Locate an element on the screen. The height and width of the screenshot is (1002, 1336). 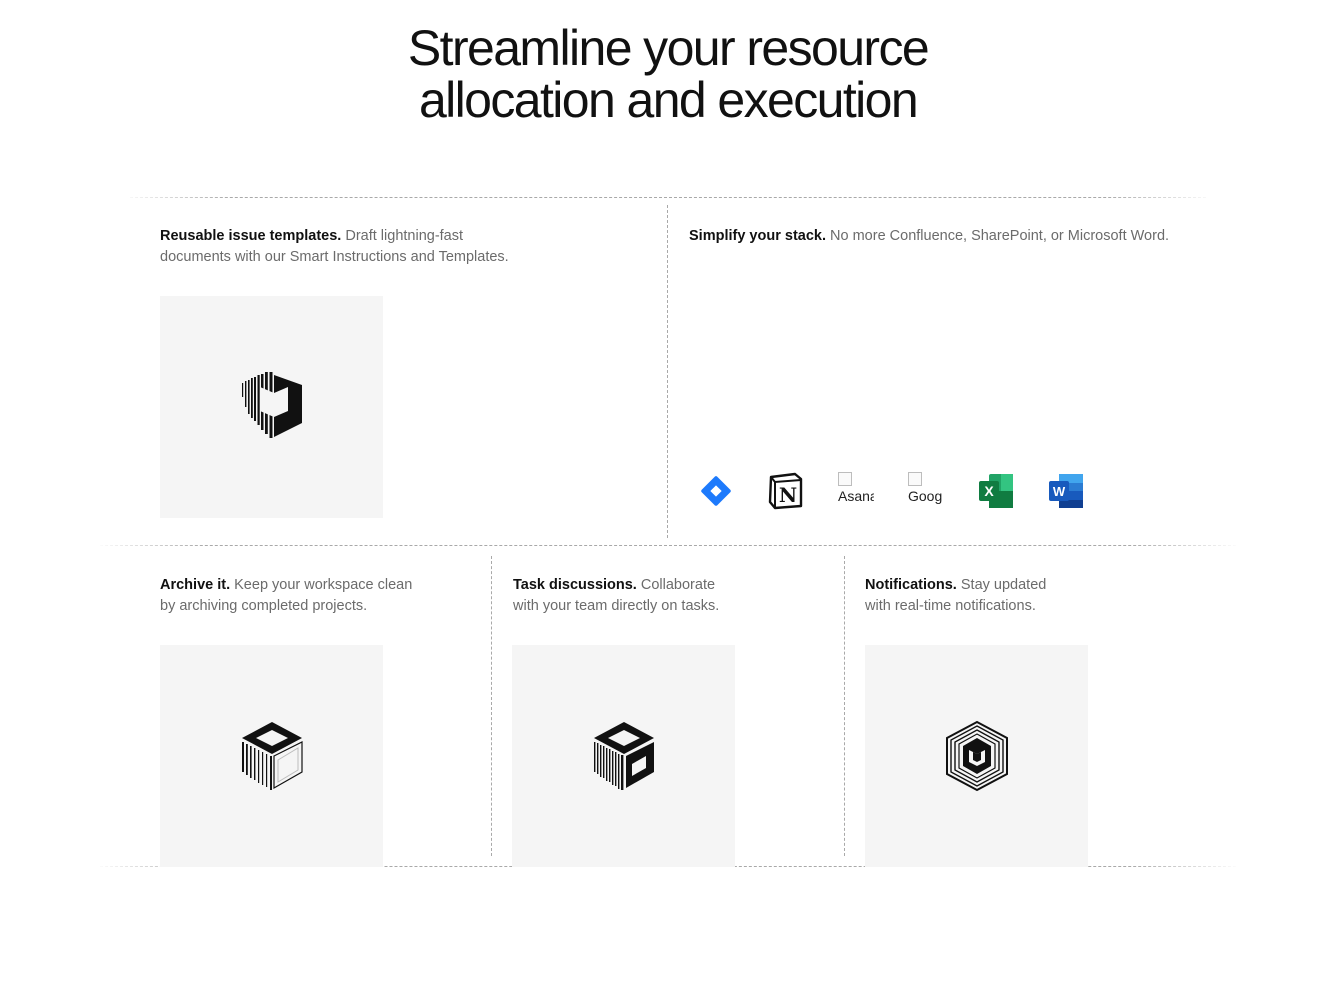
feature-notifications-desc-2: with real-time notifications. is located at coordinates (950, 606).